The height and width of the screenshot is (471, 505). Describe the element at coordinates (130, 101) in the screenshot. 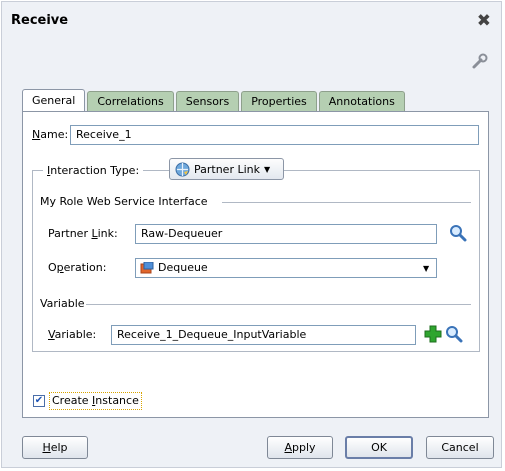

I see `tab-correlations: Correlations` at that location.